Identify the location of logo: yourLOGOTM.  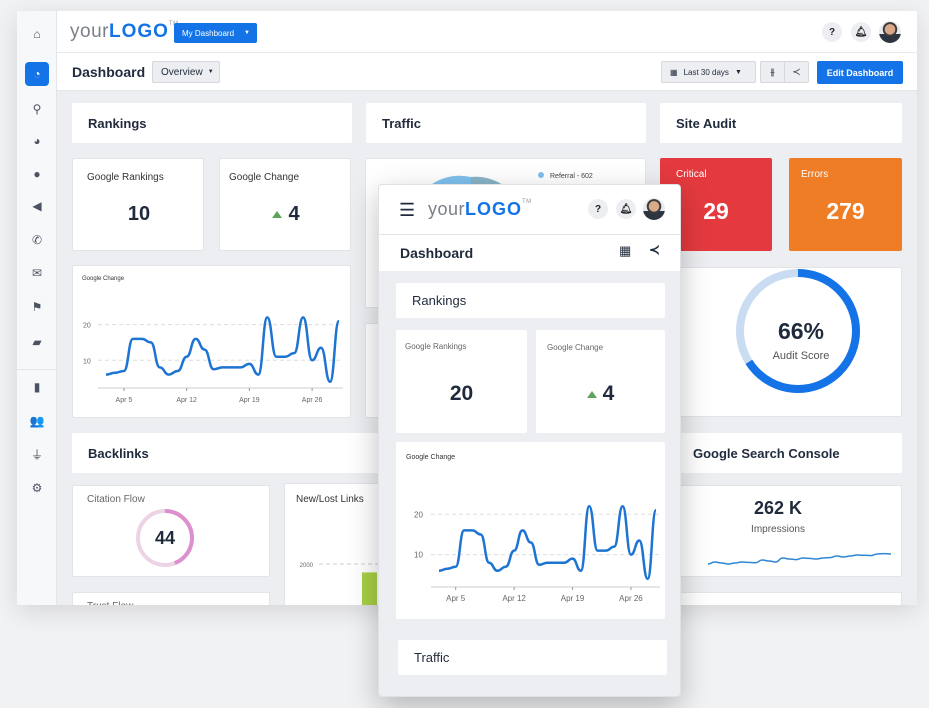
(124, 32).